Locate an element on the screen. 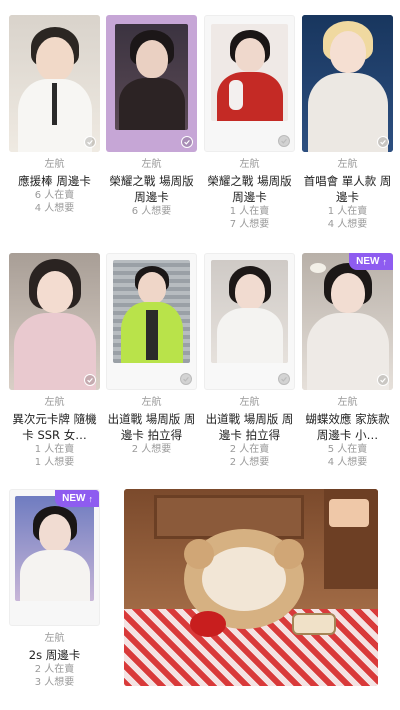 The width and height of the screenshot is (400, 710). product-card: 左航 出道戰 場周版 周邊卡 拍立得 2 人在賣 2 人想要 is located at coordinates (249, 361).